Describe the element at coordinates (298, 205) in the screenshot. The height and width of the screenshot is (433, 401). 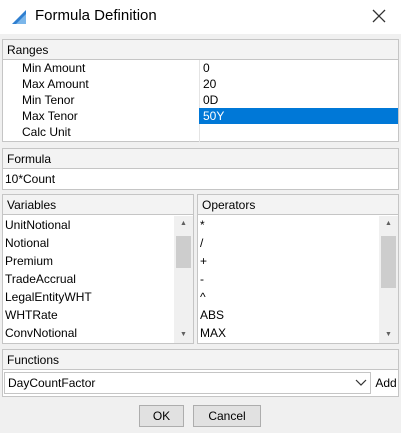
I see `operators-header: Operators` at that location.